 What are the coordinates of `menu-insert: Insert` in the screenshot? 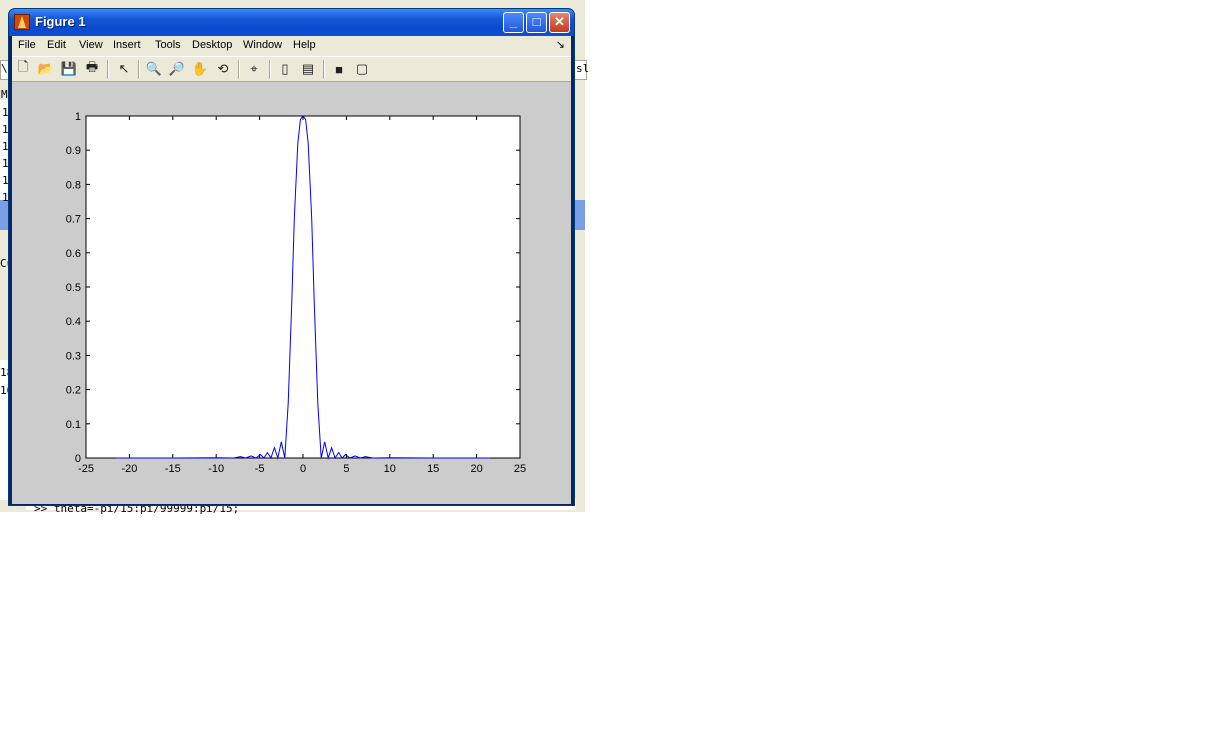 It's located at (127, 45).